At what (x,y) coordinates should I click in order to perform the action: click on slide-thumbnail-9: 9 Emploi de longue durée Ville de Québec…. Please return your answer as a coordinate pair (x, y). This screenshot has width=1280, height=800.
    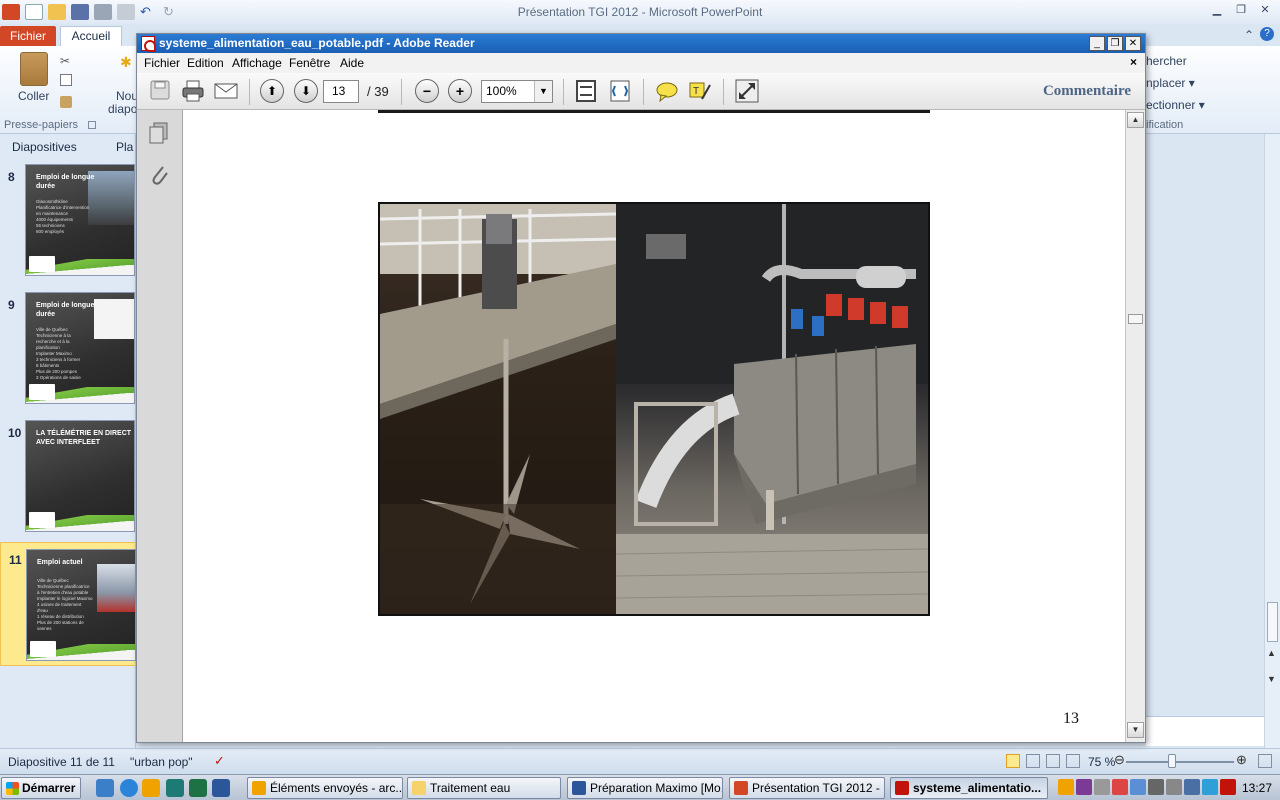
    Looking at the image, I should click on (68, 350).